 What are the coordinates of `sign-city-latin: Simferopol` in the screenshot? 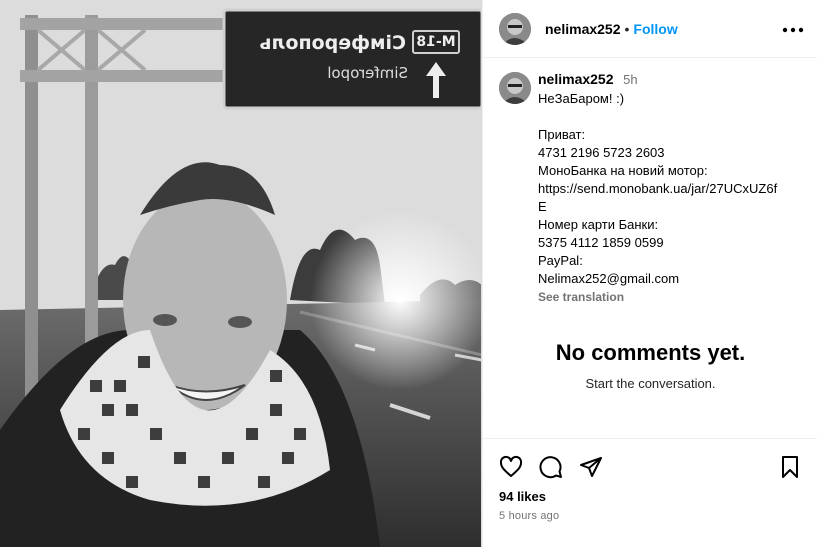 It's located at (367, 73).